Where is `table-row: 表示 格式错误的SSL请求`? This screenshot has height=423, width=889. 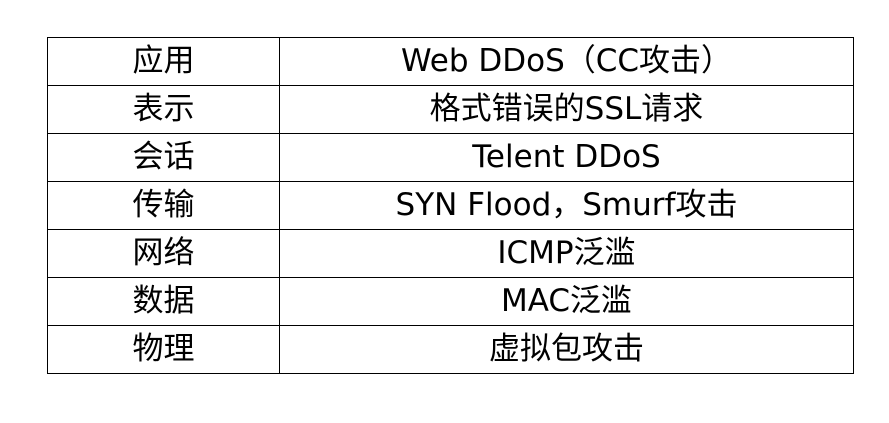
table-row: 表示 格式错误的SSL请求 is located at coordinates (450, 109).